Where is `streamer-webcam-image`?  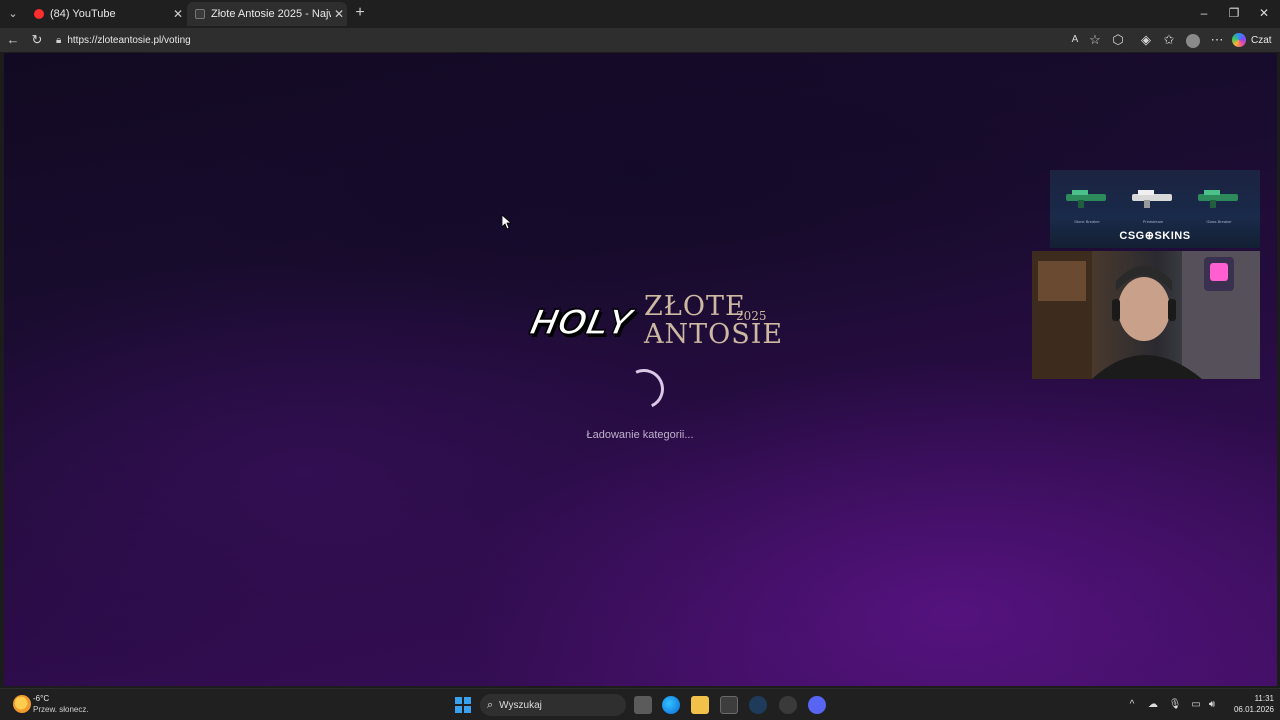
streamer-webcam-image is located at coordinates (1146, 315).